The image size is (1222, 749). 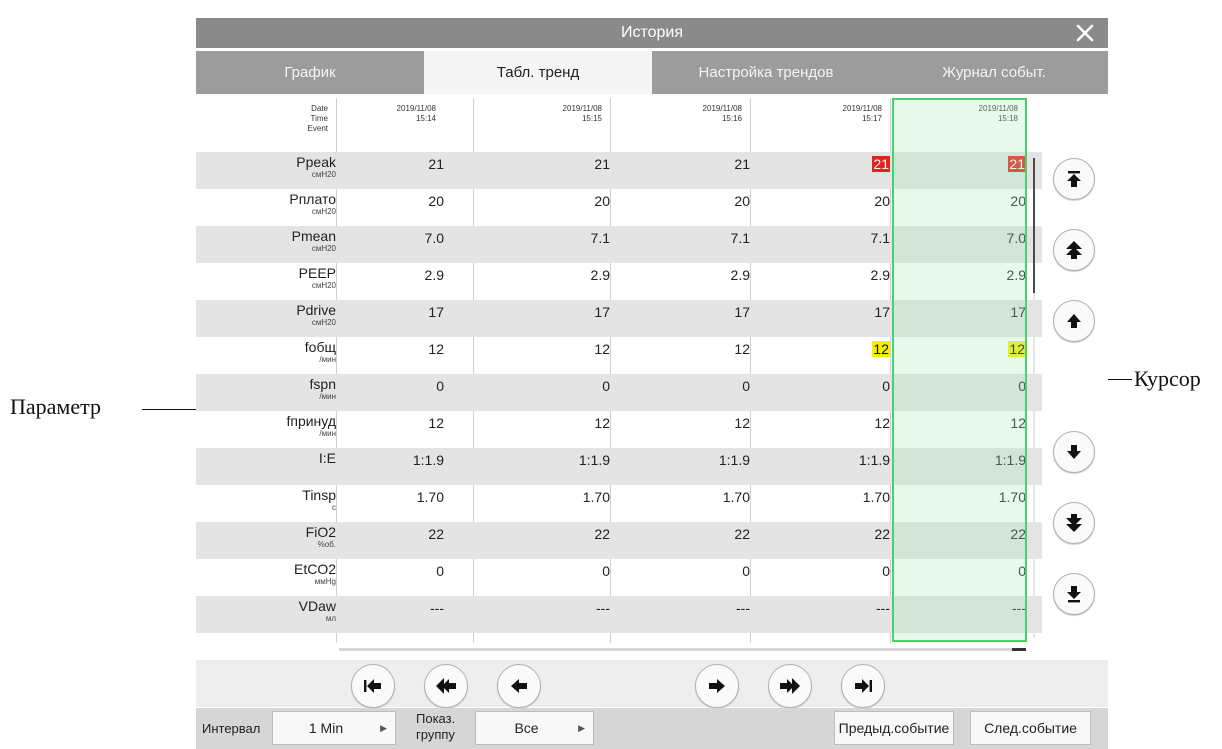 I want to click on value-cell: 7.0, so click(x=966, y=238).